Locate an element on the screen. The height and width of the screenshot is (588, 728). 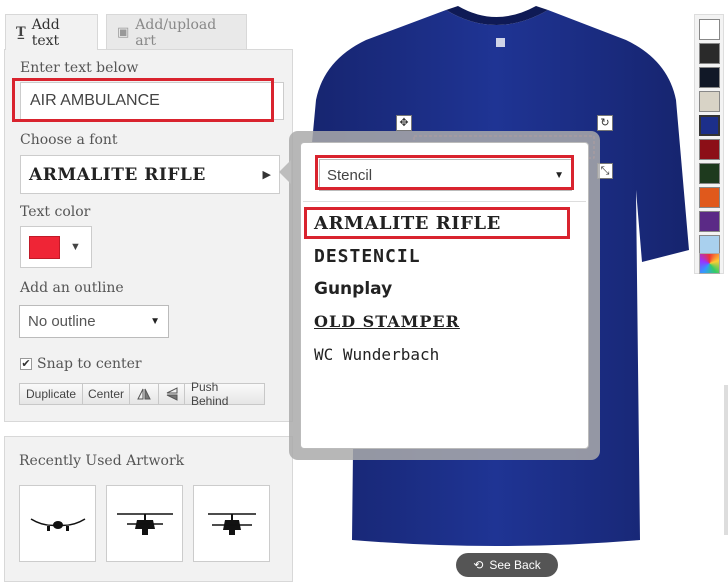
duplicate-button: Duplicate is located at coordinates (51, 394).